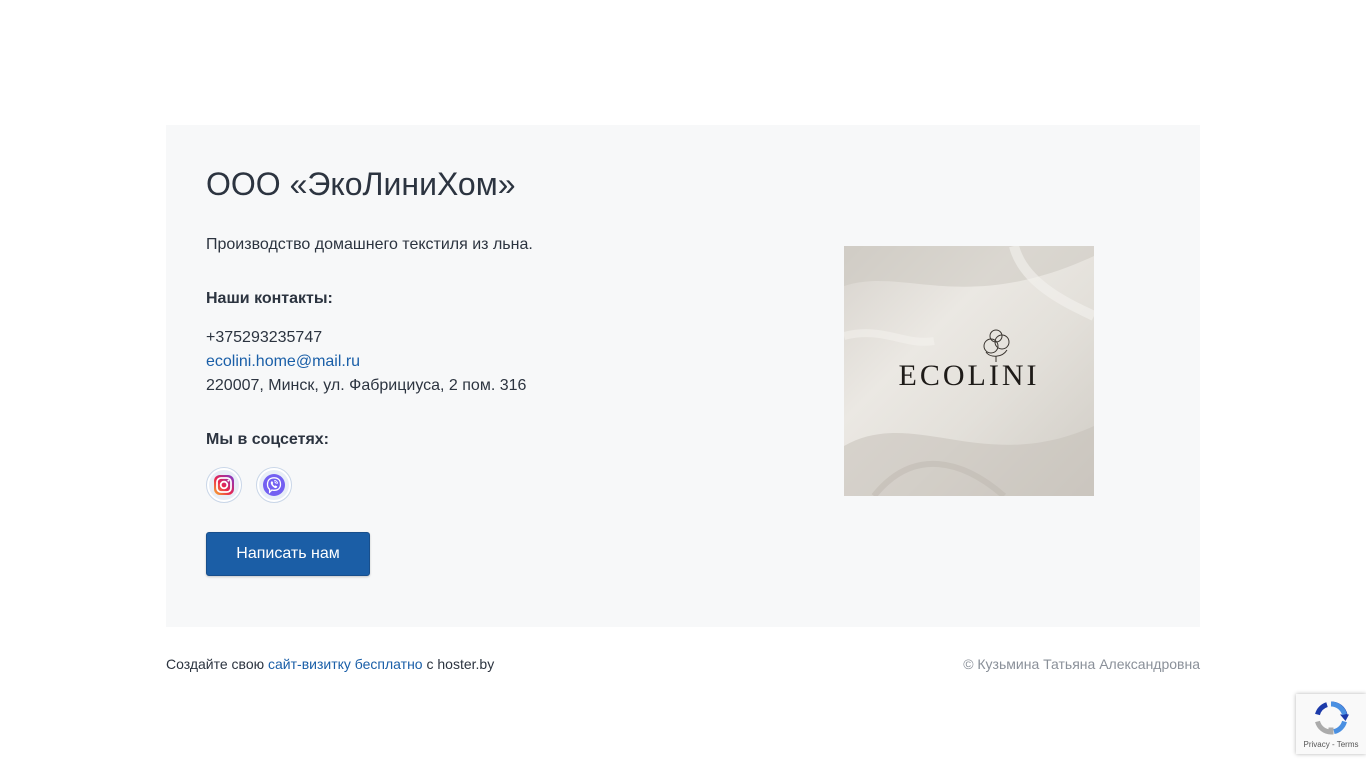 Image resolution: width=1366 pixels, height=768 pixels. Describe the element at coordinates (369, 244) in the screenshot. I see `company-description: Производство домашнего текстиля из льна.` at that location.